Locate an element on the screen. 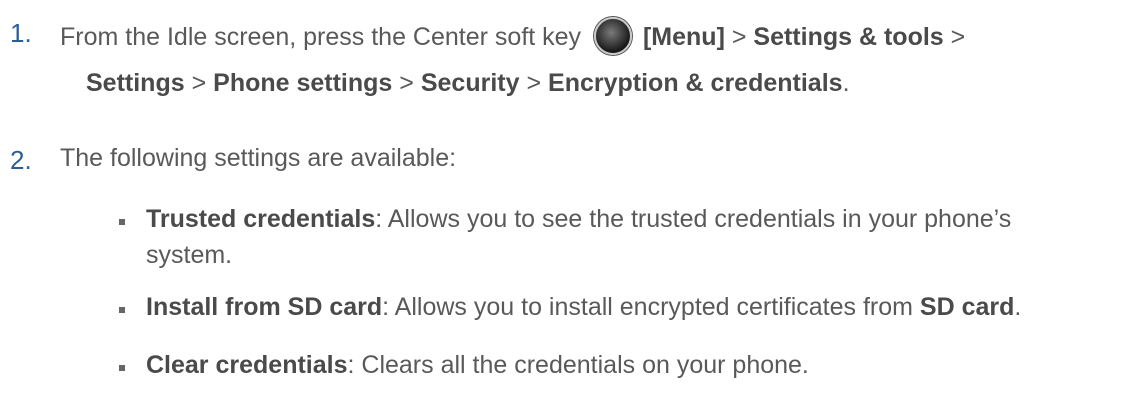 This screenshot has width=1138, height=399. path-security: Security is located at coordinates (470, 83).